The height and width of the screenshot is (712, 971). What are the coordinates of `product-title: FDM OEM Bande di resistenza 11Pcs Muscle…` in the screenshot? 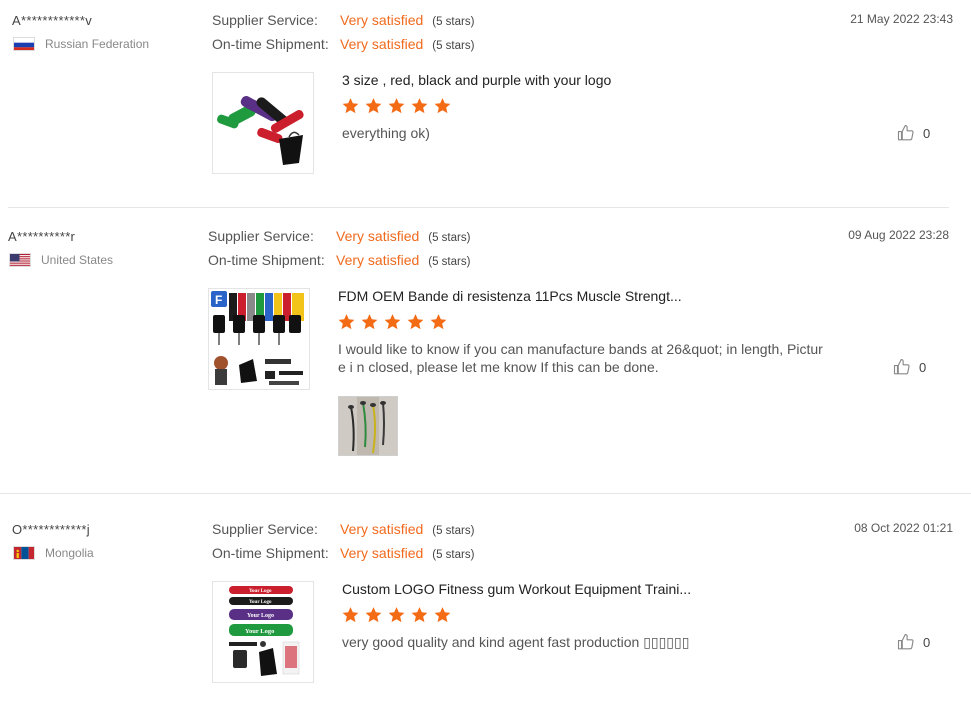 It's located at (510, 296).